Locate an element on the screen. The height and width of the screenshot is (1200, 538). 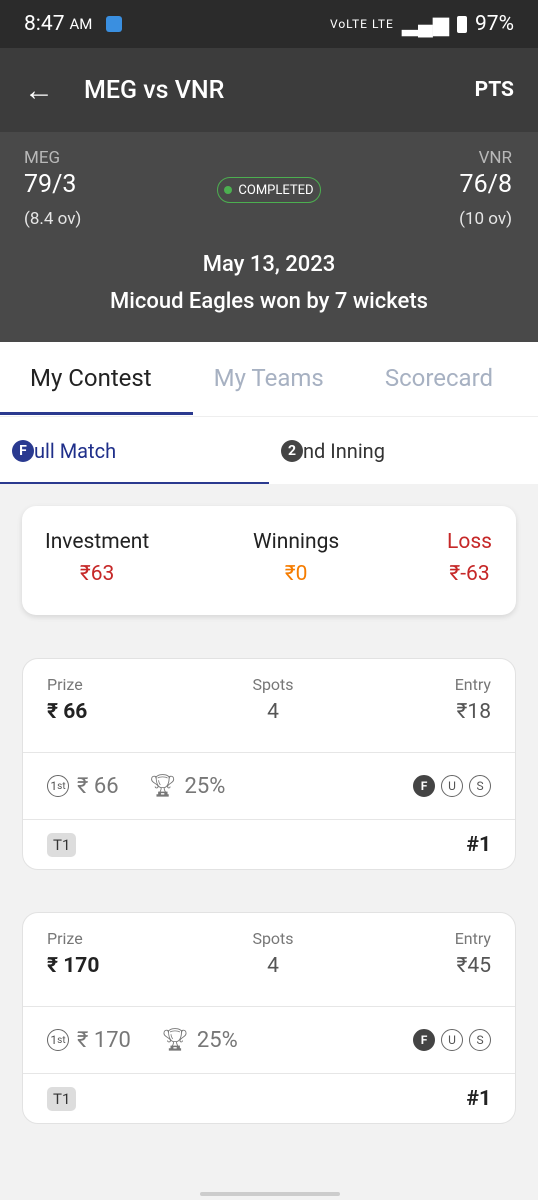
tab-my-contest: My Contest is located at coordinates (91, 379).